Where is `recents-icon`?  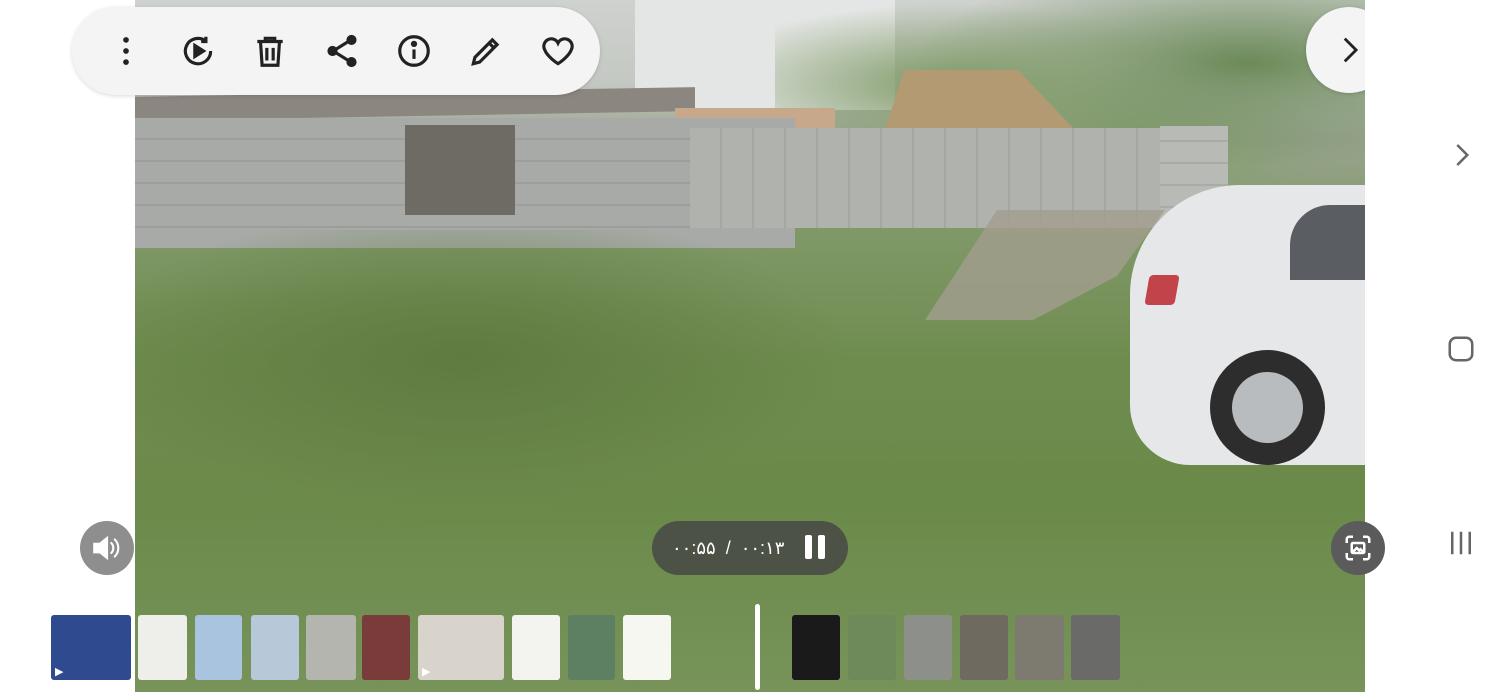 recents-icon is located at coordinates (1461, 543).